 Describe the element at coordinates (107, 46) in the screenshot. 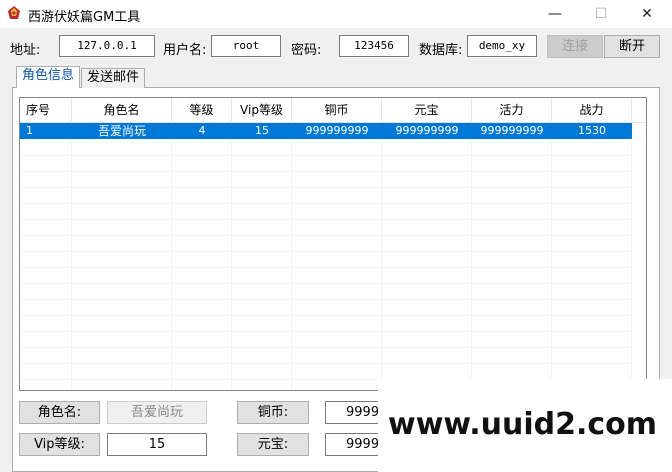

I see `address-input: 127.0.0.1` at that location.